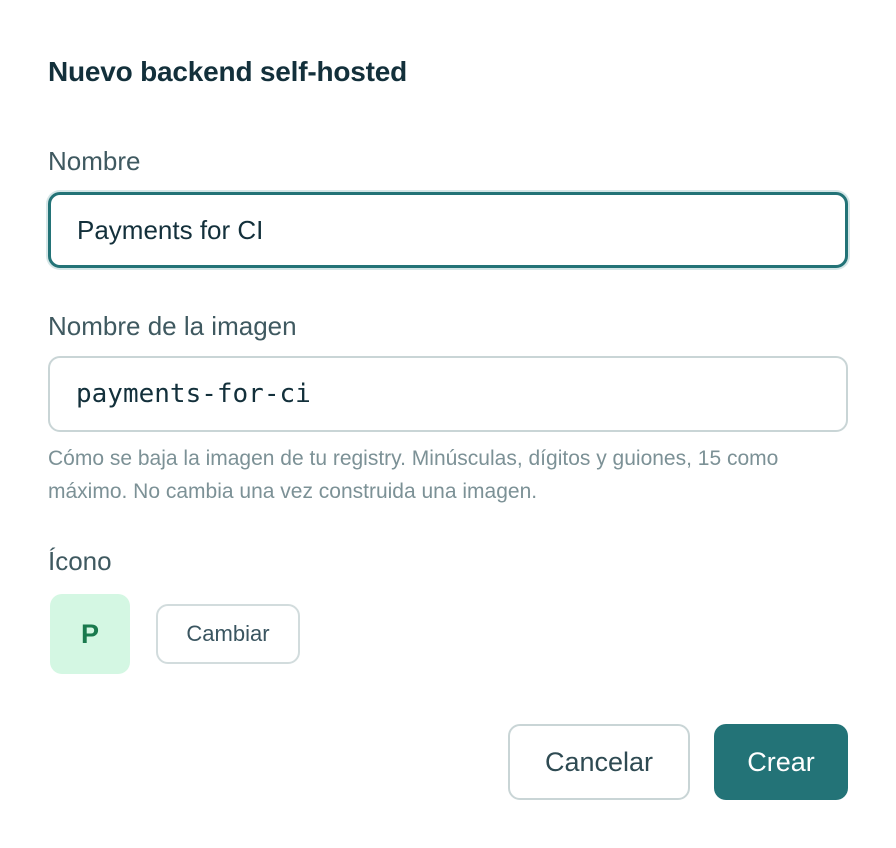  Describe the element at coordinates (94, 161) in the screenshot. I see `name-label: Nombre` at that location.